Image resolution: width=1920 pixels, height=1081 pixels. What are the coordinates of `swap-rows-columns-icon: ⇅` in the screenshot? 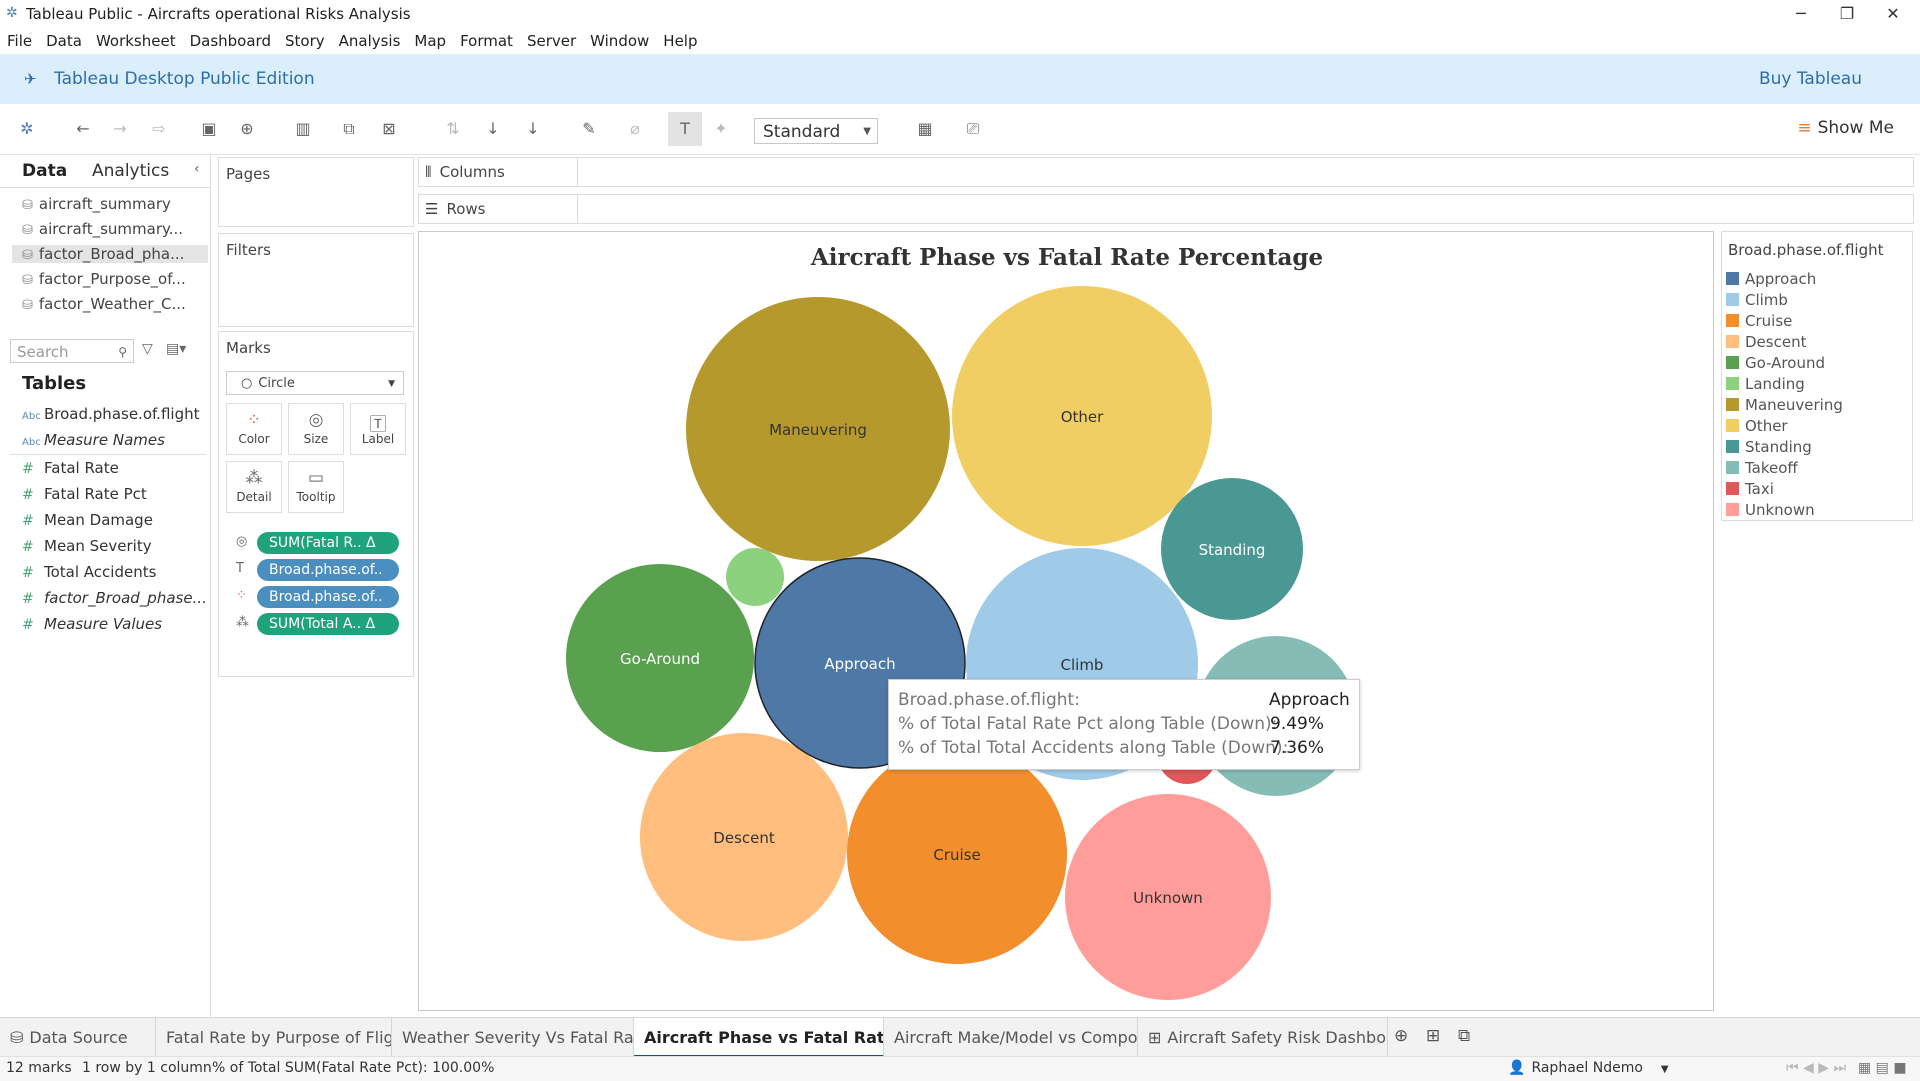 It's located at (453, 129).